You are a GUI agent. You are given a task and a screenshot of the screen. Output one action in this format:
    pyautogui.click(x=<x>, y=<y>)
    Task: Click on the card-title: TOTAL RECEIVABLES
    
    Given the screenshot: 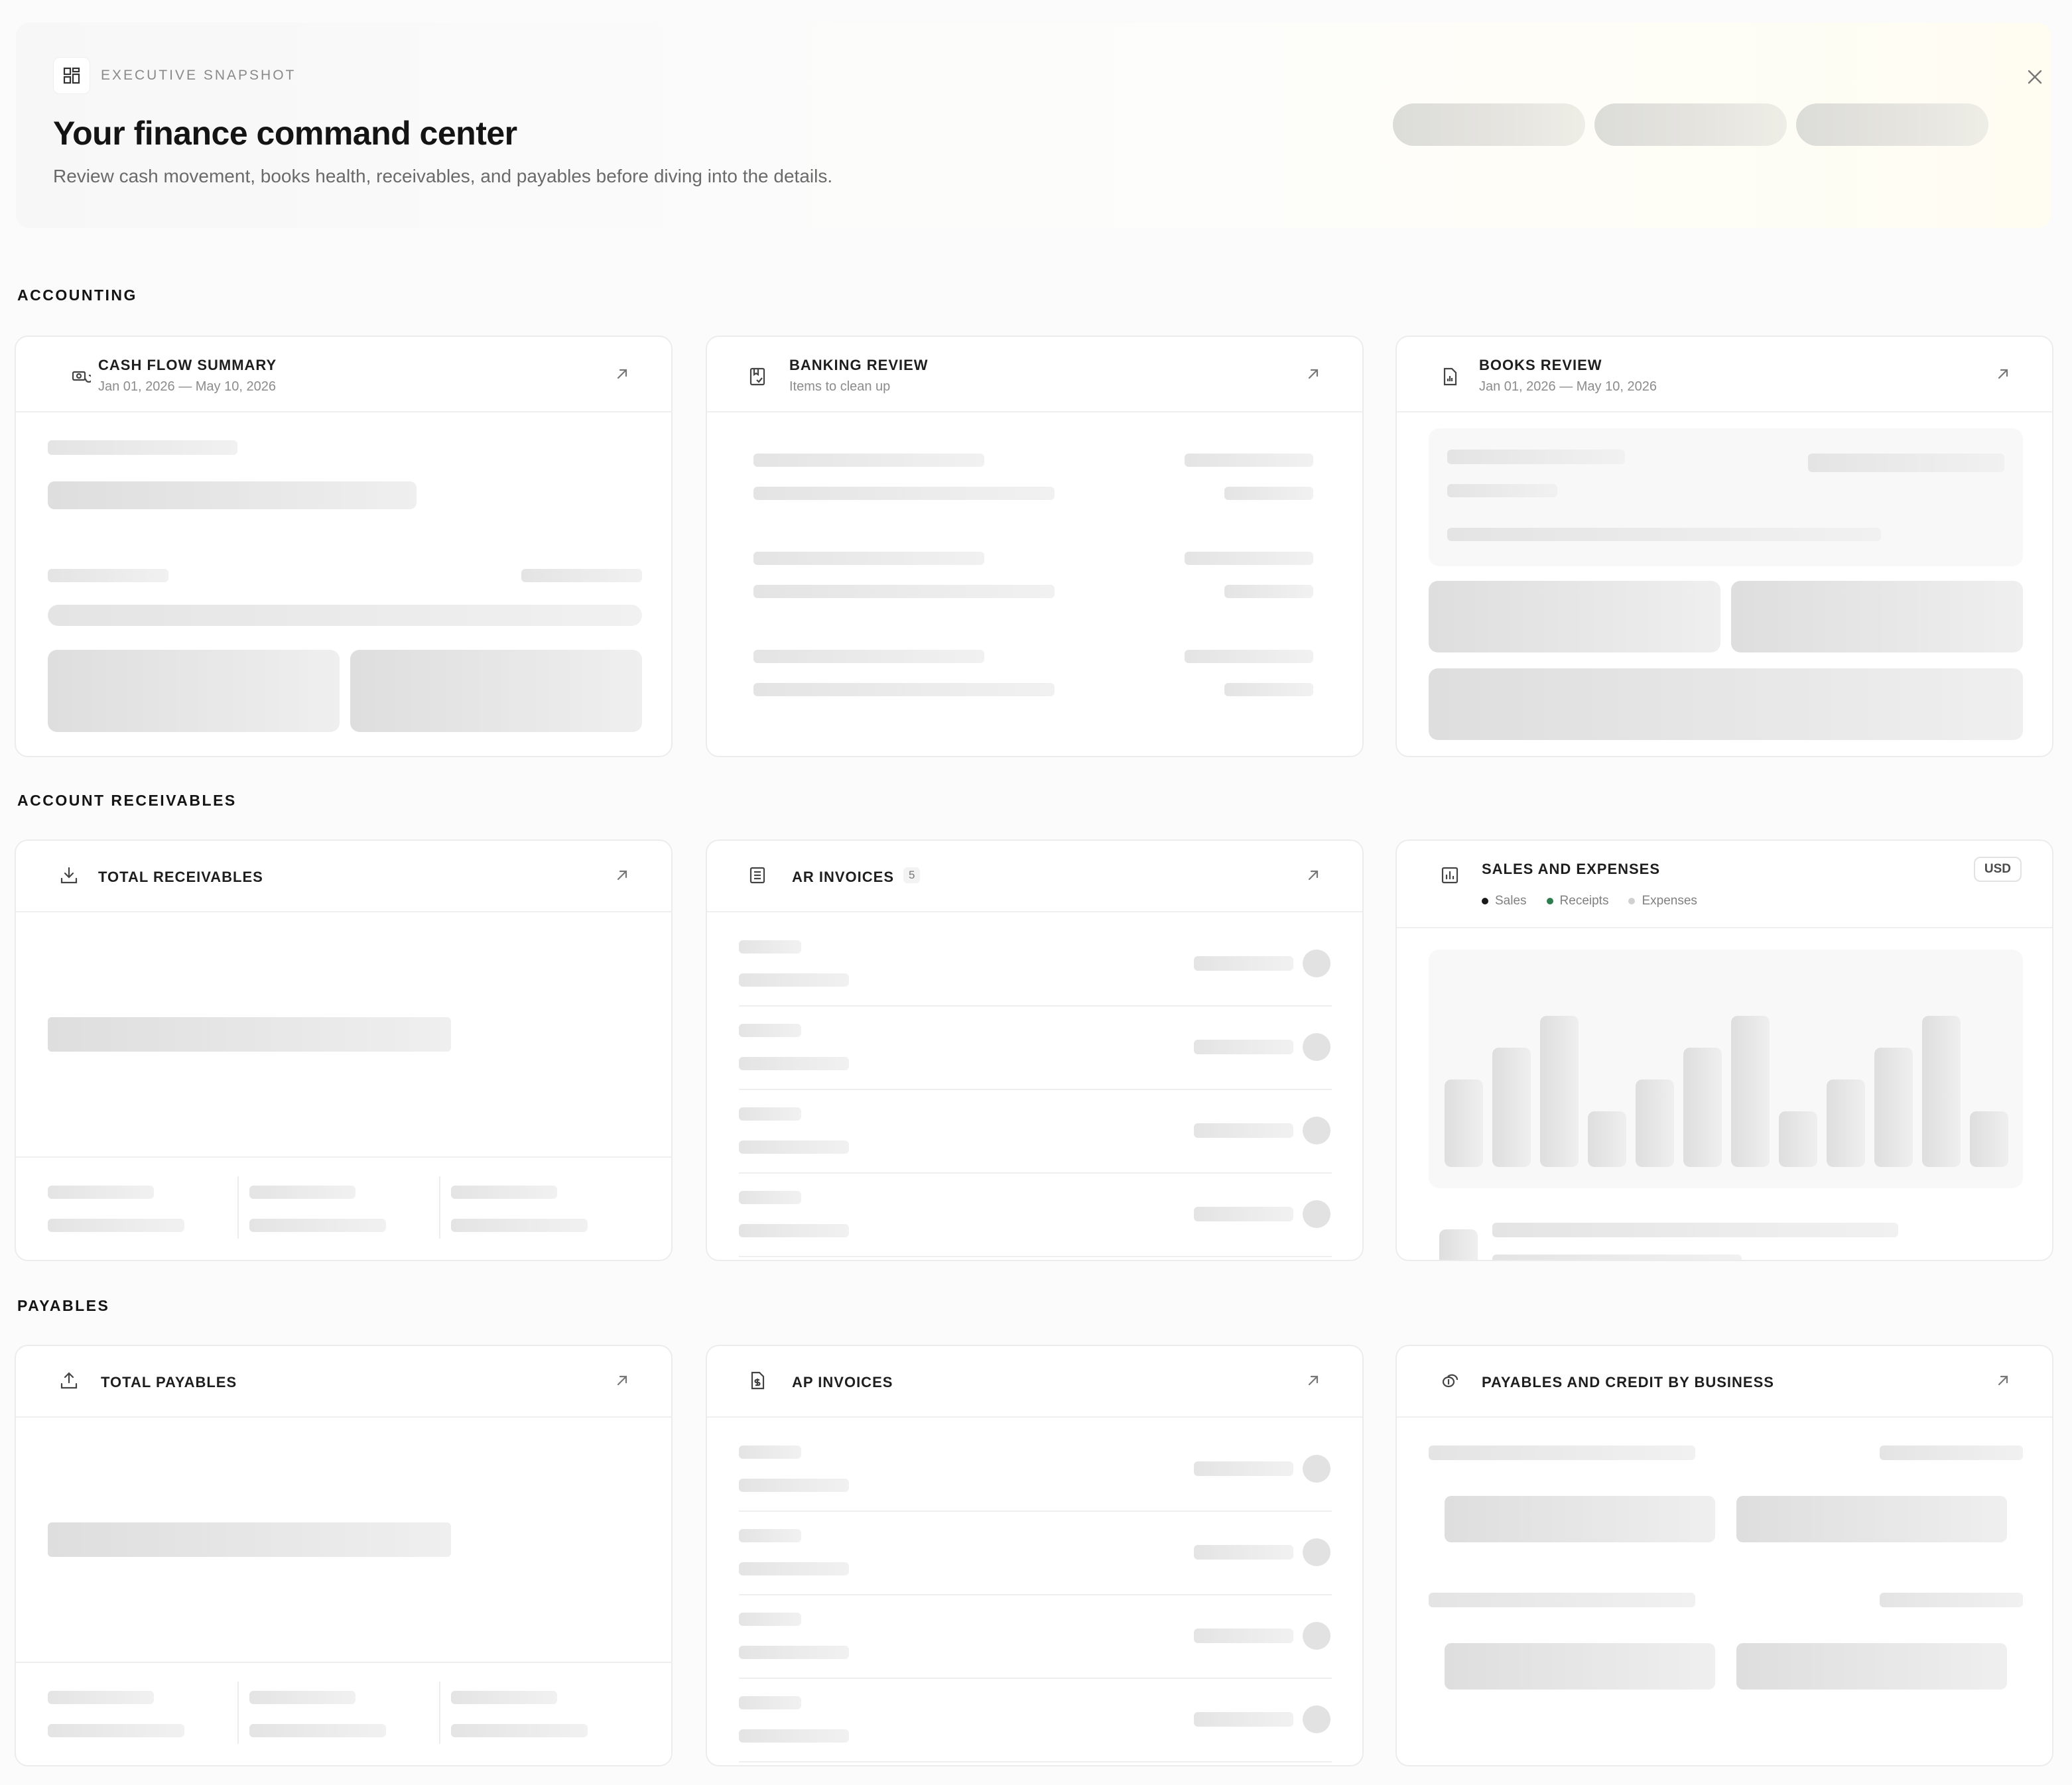 What is the action you would take?
    pyautogui.click(x=181, y=877)
    